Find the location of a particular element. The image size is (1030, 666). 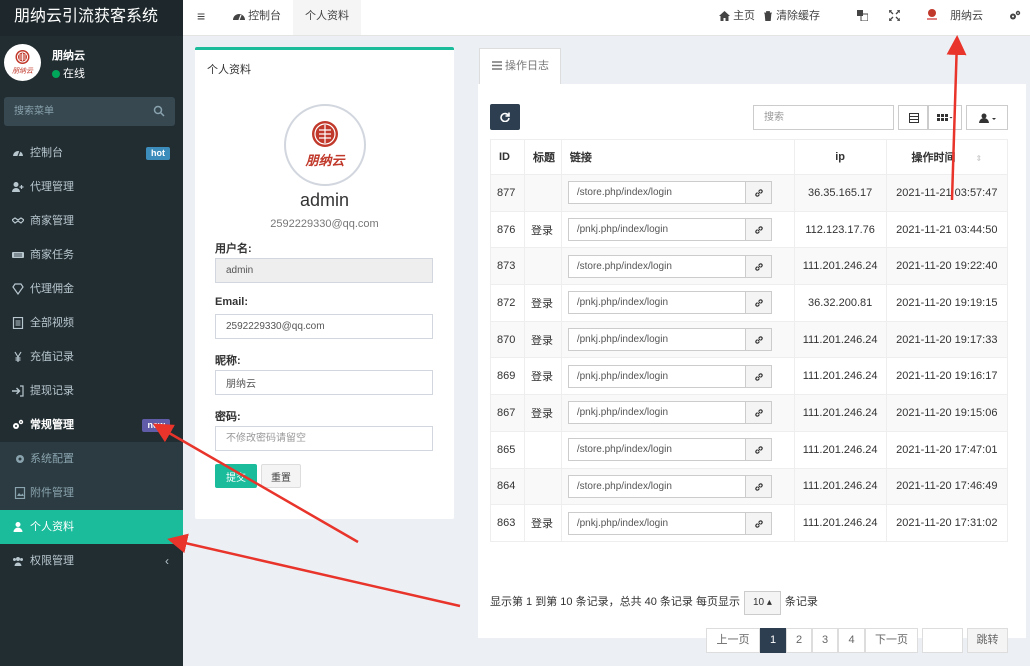

search-icon is located at coordinates (159, 111).